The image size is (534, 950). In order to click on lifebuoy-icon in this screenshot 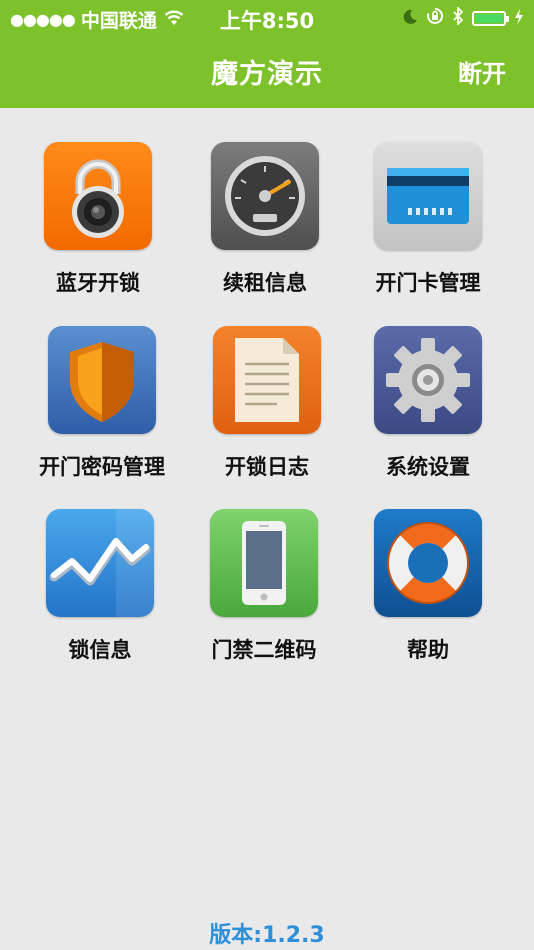, I will do `click(428, 563)`.